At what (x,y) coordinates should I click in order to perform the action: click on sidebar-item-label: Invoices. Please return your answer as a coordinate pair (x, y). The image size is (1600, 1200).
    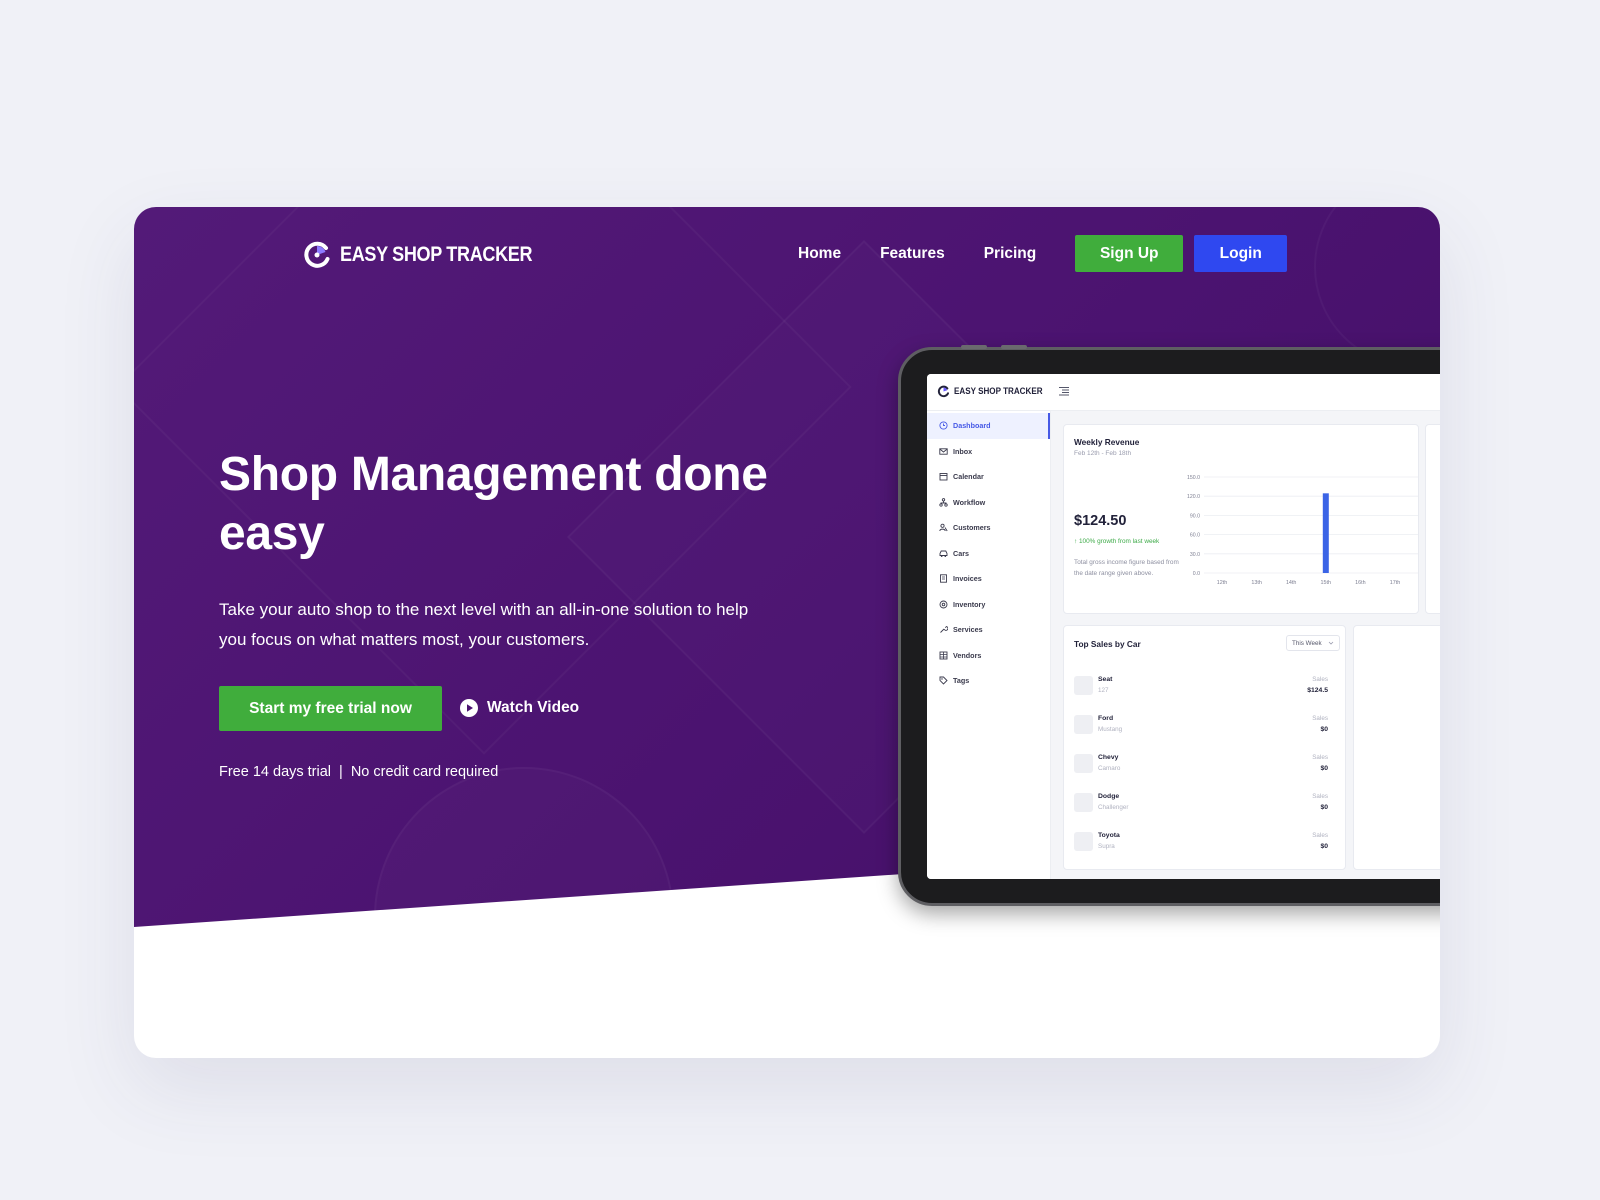
    Looking at the image, I should click on (967, 579).